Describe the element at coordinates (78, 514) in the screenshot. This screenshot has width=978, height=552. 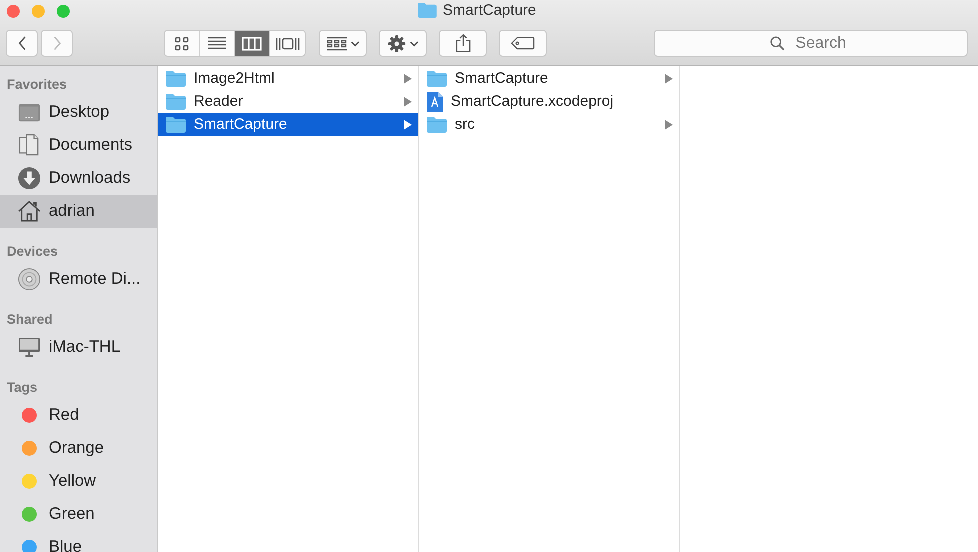
I see `sidebar-item: Green` at that location.